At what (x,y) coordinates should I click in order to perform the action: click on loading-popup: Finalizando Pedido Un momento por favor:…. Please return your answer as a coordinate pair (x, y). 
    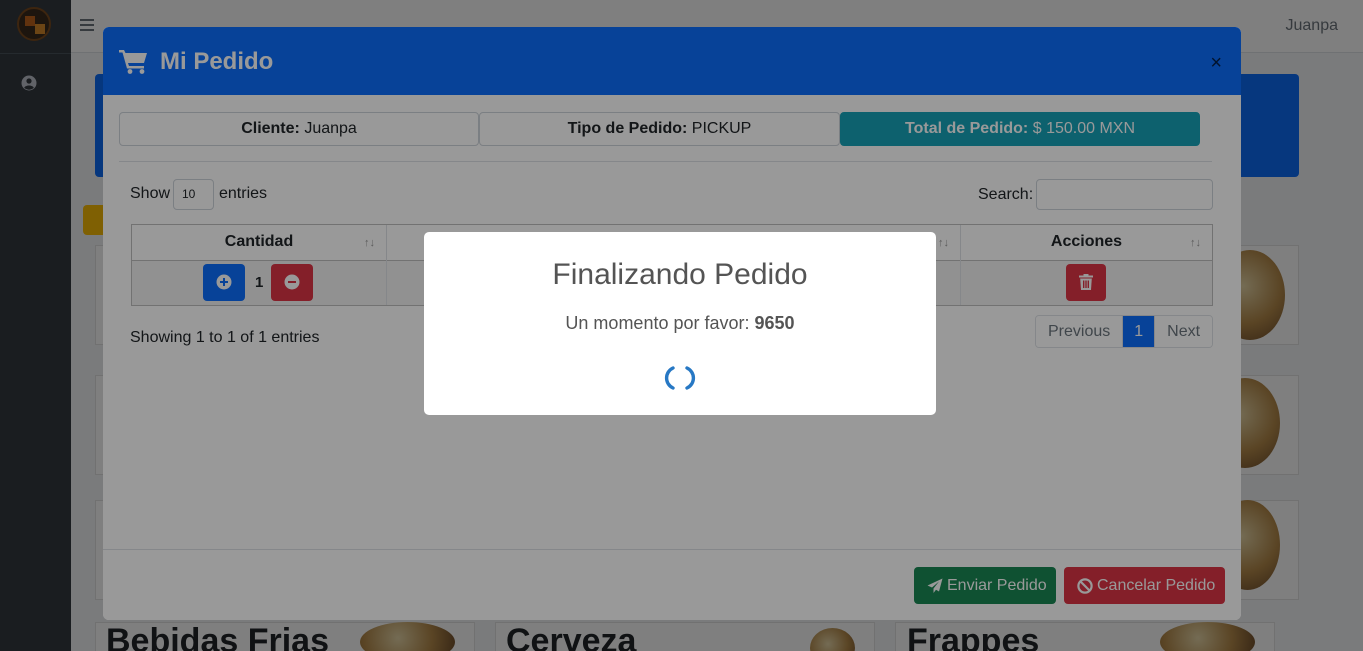
    Looking at the image, I should click on (680, 323).